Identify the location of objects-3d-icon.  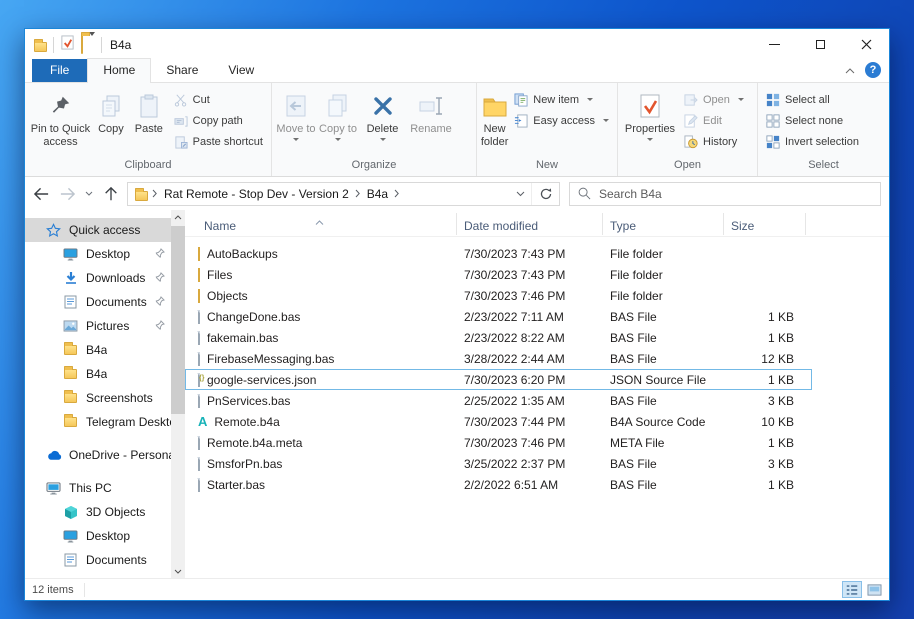
(70, 512).